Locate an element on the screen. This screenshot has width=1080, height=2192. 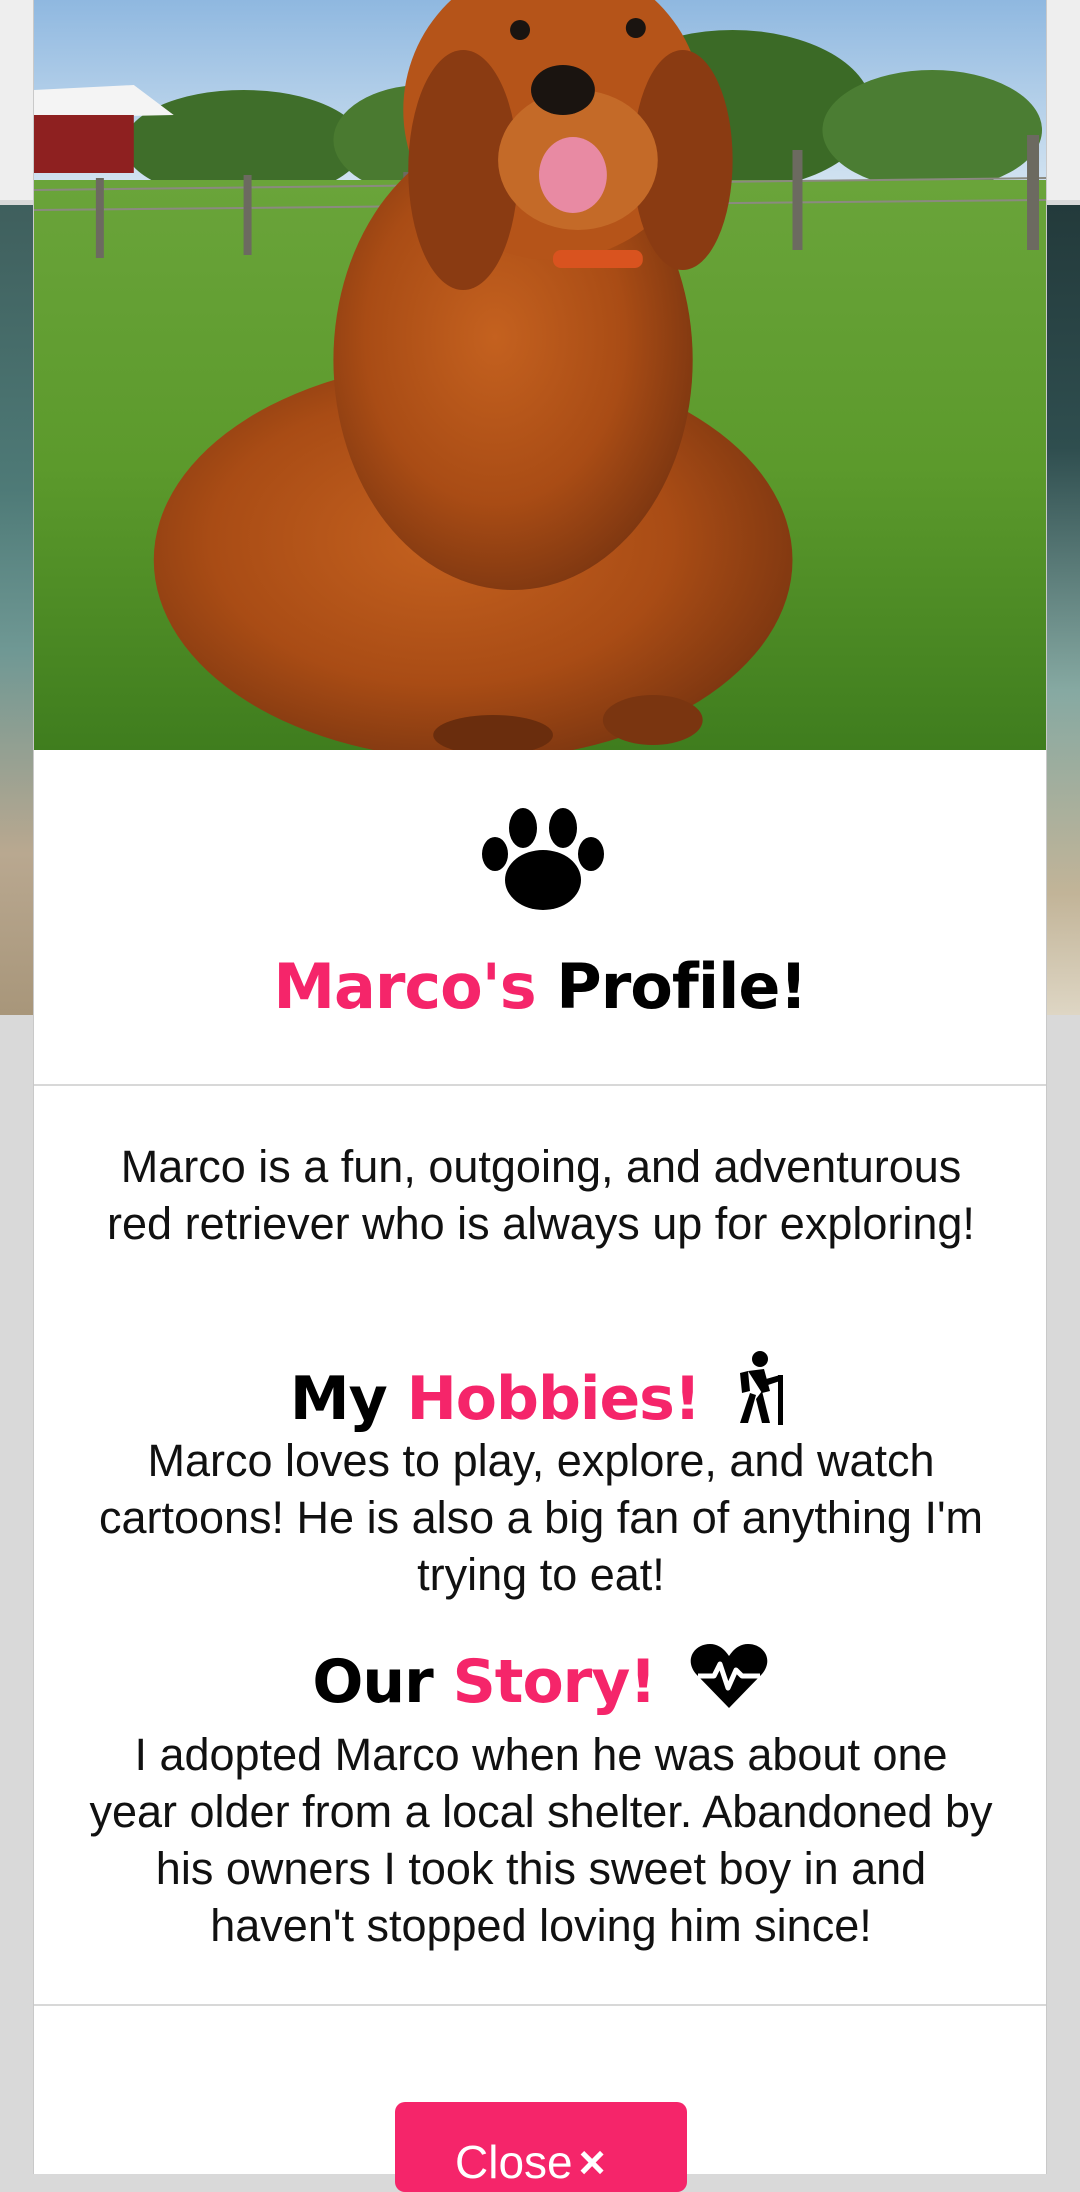
paw-icon is located at coordinates (543, 859).